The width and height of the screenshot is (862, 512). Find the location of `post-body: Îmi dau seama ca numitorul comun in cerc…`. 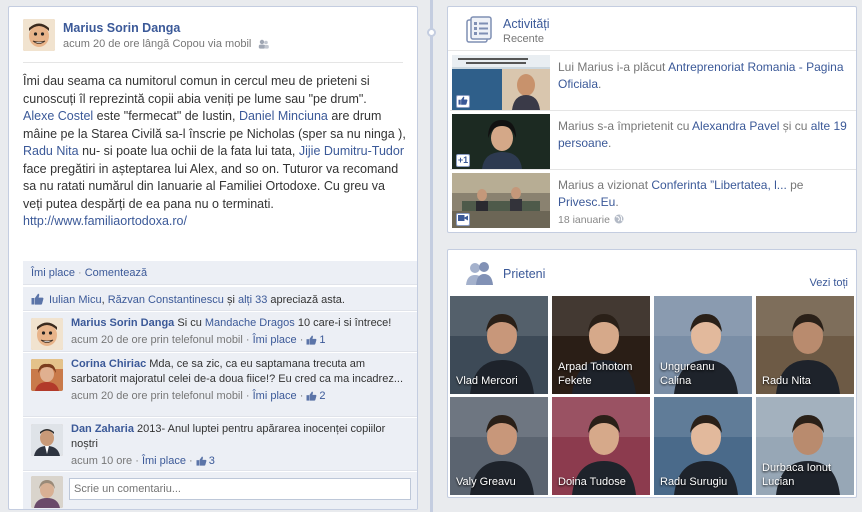

post-body: Îmi dau seama ca numitorul comun in cerc… is located at coordinates (215, 152).